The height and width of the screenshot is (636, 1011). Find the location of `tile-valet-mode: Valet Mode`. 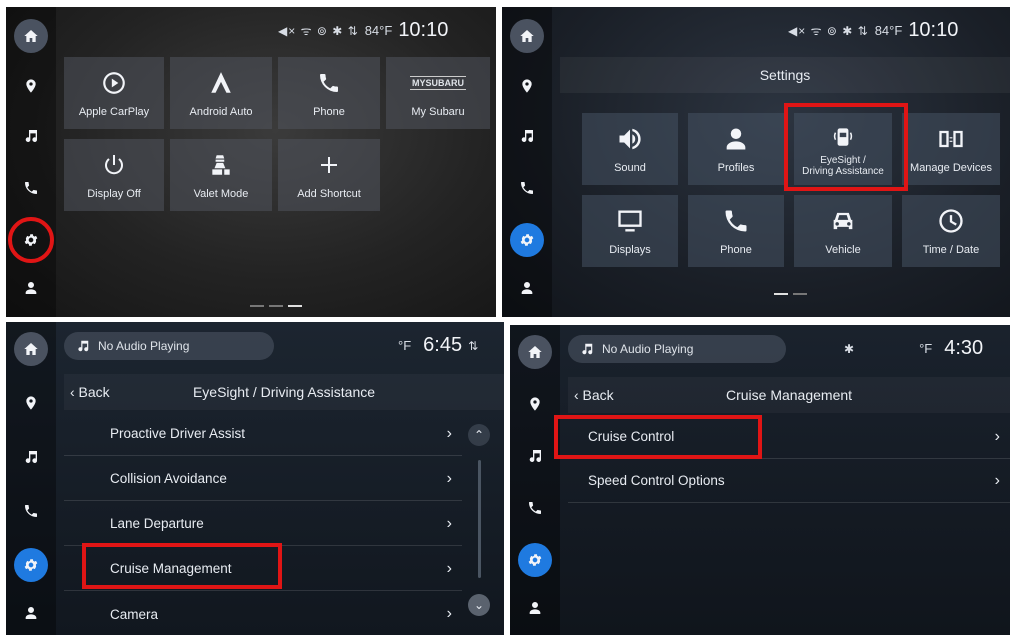

tile-valet-mode: Valet Mode is located at coordinates (221, 175).